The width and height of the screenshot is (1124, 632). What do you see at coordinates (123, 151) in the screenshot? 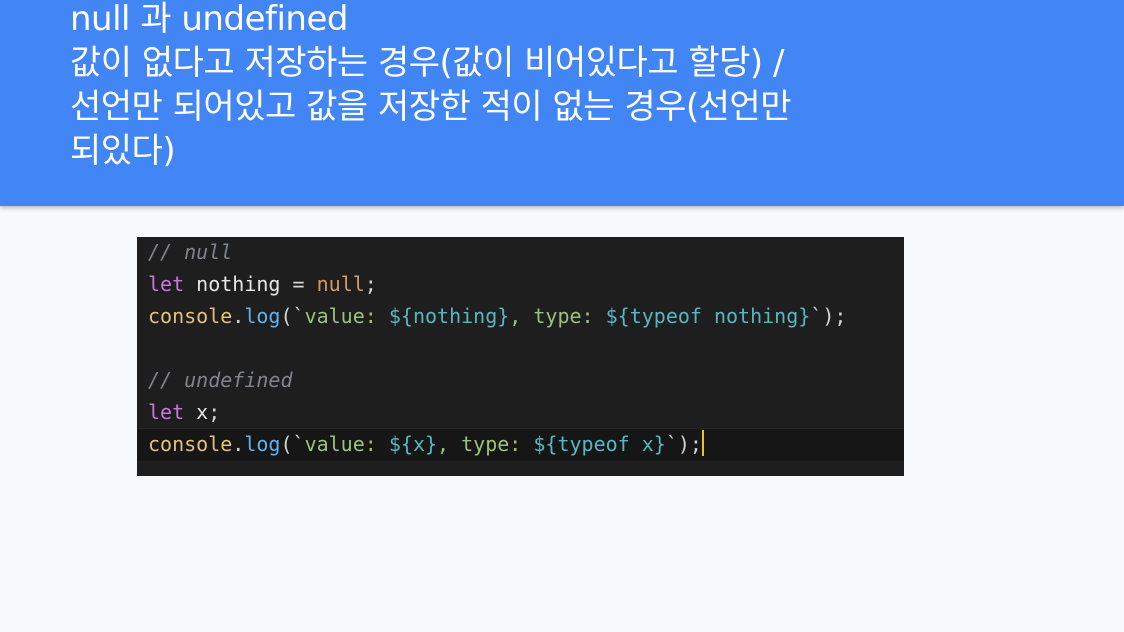
I see `title-line-4: 되있다)` at bounding box center [123, 151].